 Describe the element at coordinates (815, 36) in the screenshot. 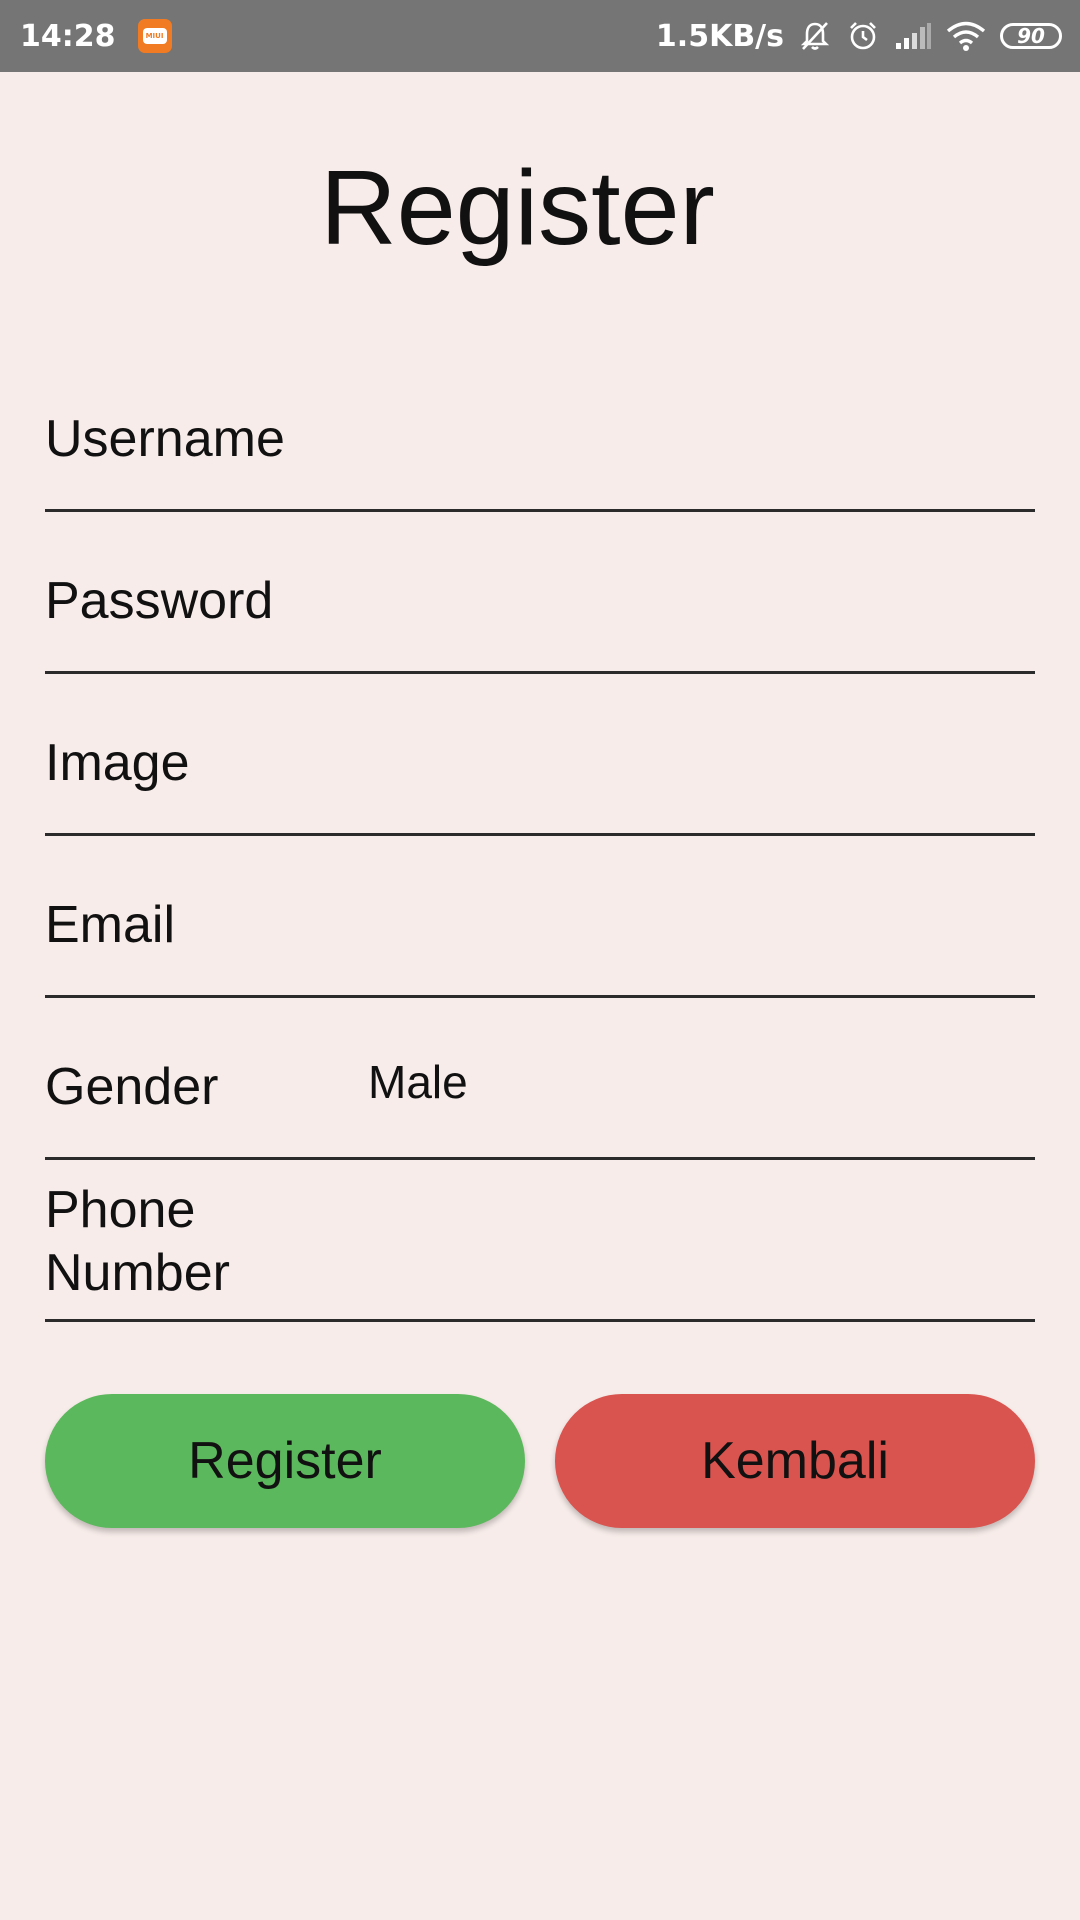

I see `bell-muted-icon` at that location.